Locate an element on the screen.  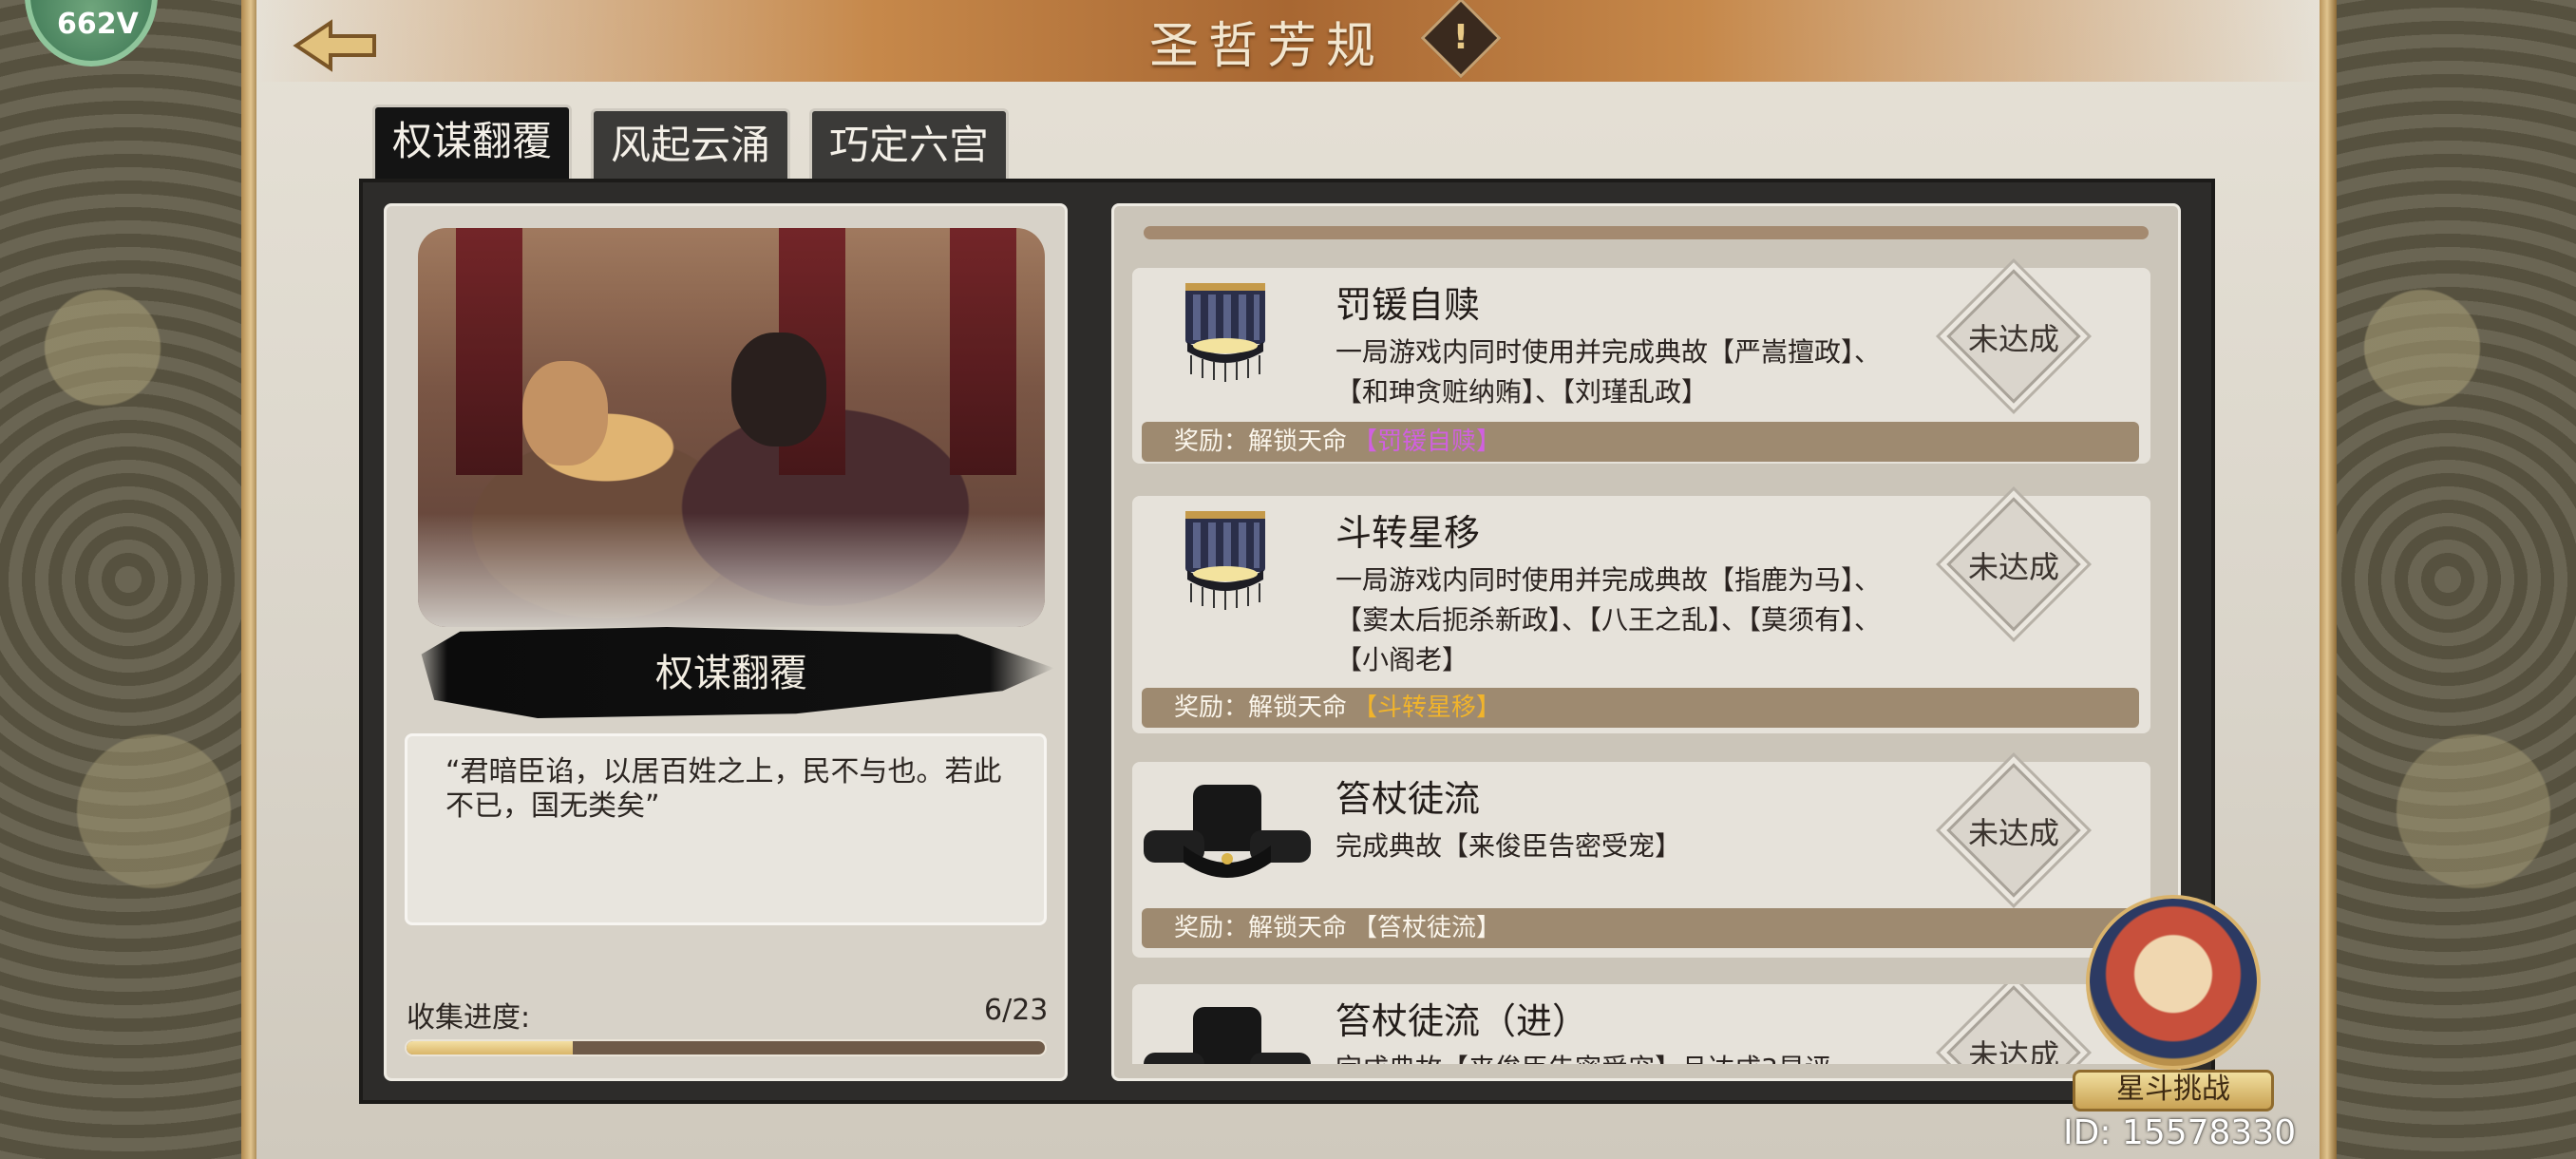
reward-tag: 【罚锾自赎】 is located at coordinates (1427, 442).